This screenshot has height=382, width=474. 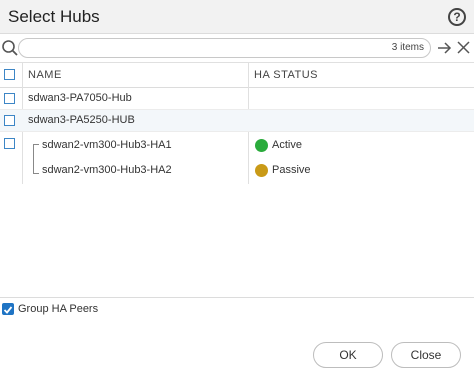 I want to click on ha-status-active: Active, so click(x=287, y=145).